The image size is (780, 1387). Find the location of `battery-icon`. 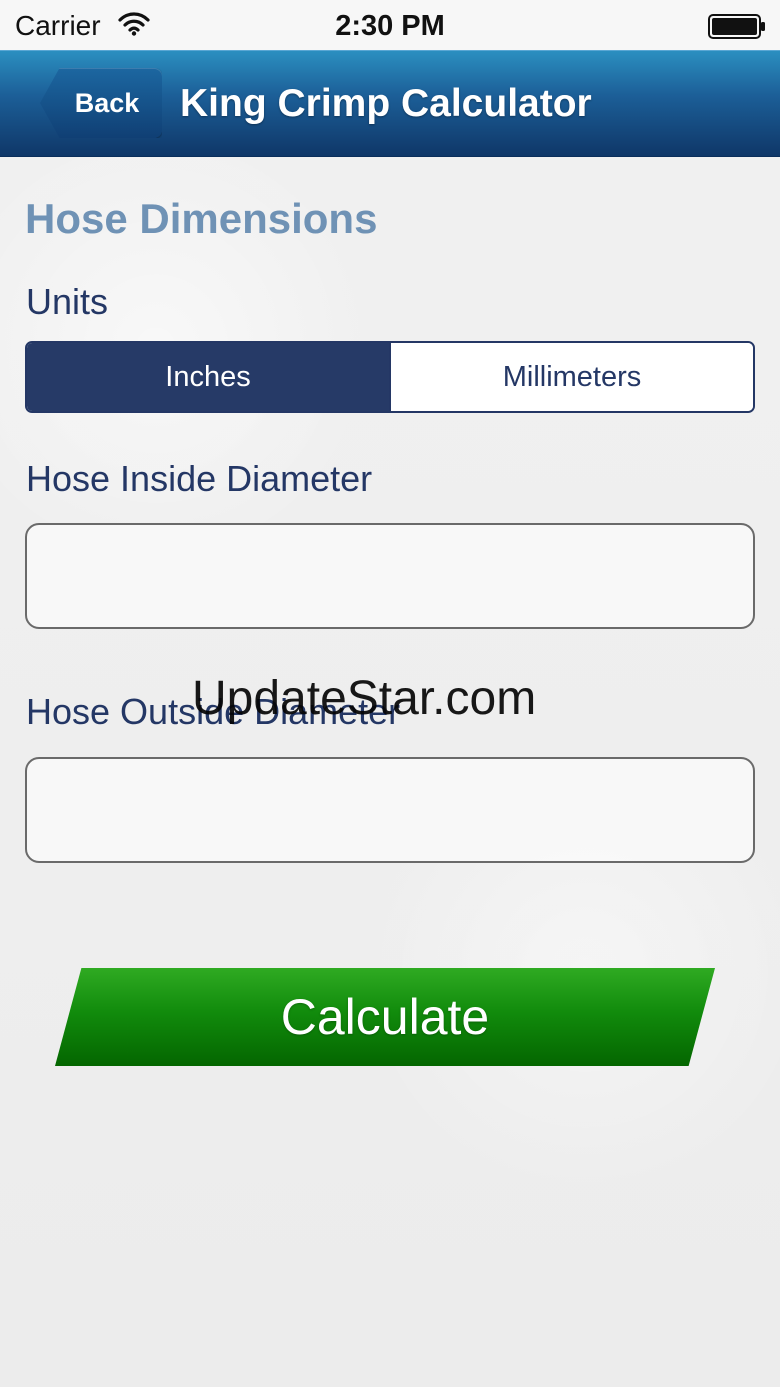

battery-icon is located at coordinates (736, 26).